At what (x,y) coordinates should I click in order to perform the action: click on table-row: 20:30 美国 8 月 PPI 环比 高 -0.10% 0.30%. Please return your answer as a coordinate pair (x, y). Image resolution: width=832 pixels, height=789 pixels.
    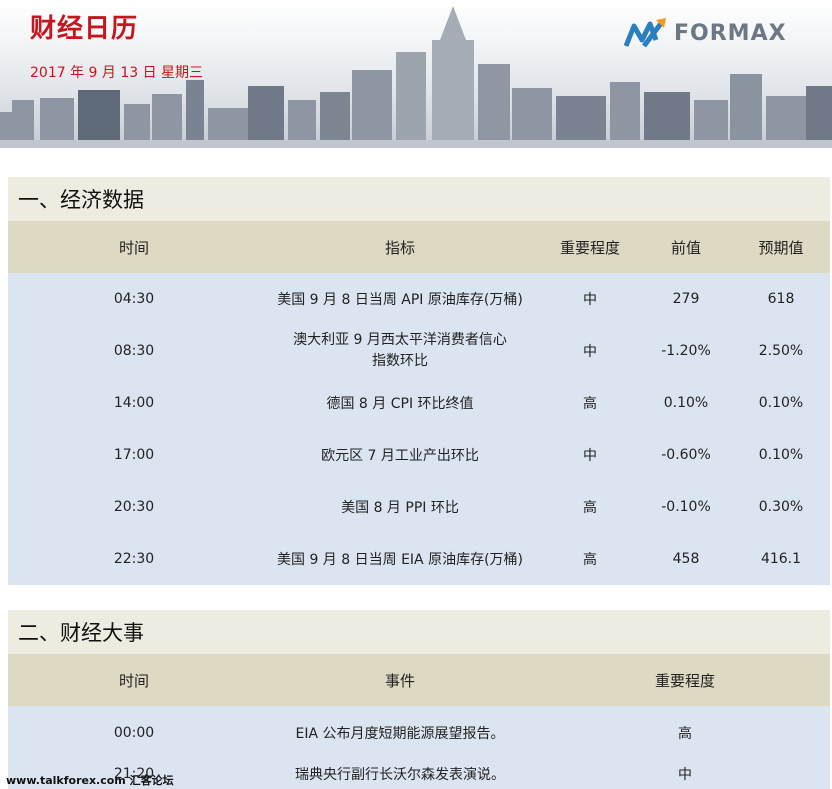
    Looking at the image, I should click on (419, 507).